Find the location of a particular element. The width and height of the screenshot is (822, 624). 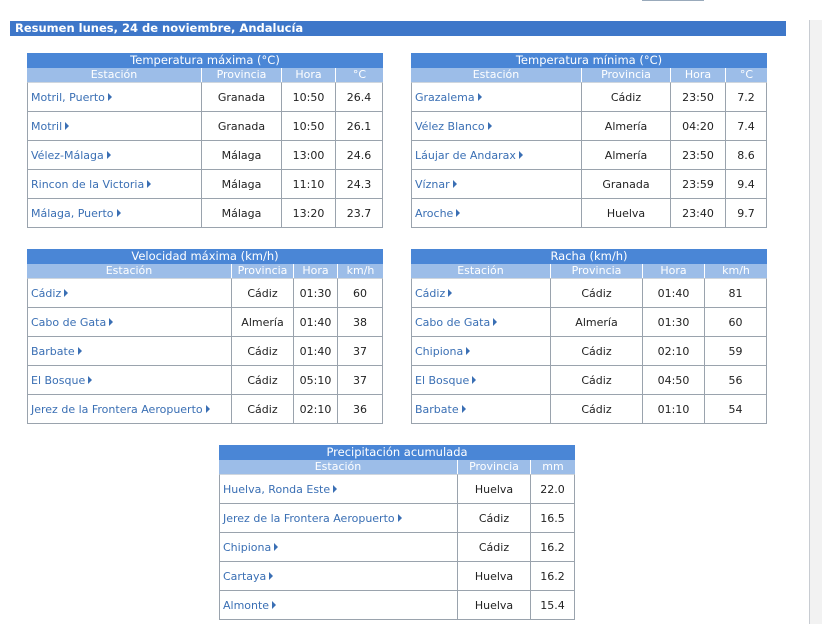

station-cell: Cabo de Gata is located at coordinates (129, 322).